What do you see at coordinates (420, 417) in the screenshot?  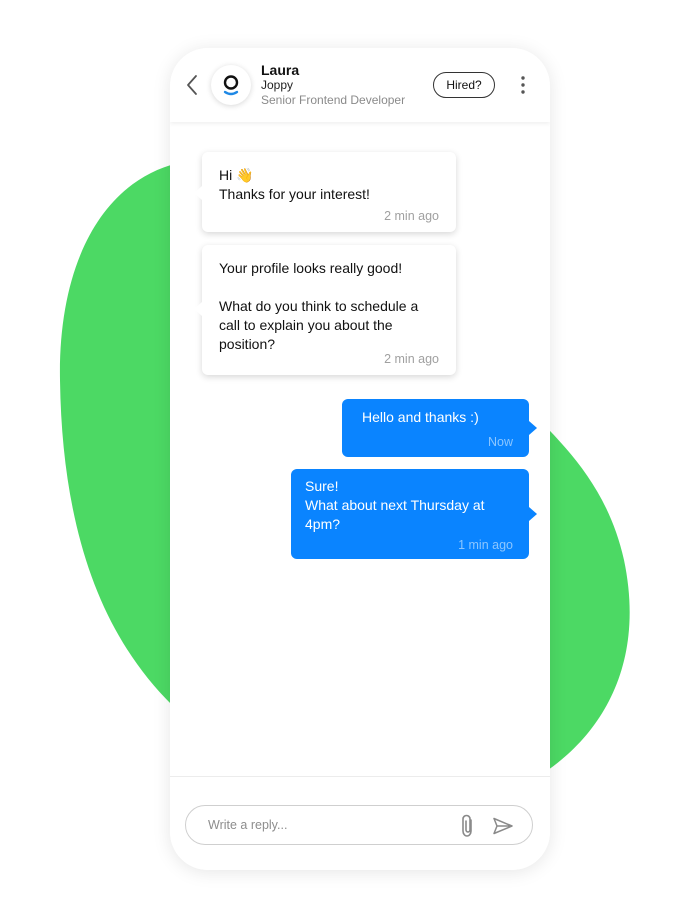 I see `message-text: Hello and thanks :)` at bounding box center [420, 417].